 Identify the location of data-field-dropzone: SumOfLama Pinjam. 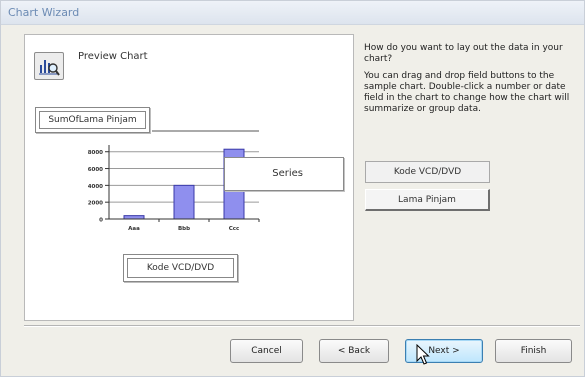
(92, 120).